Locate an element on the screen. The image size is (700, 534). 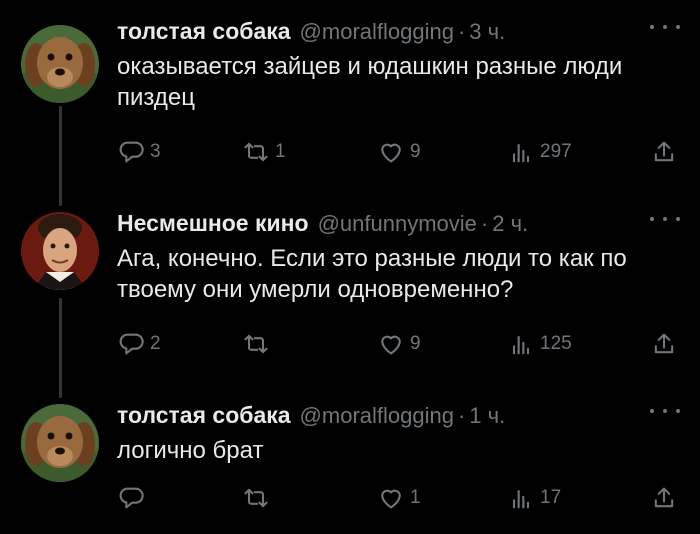
views-button: 17 is located at coordinates (534, 498).